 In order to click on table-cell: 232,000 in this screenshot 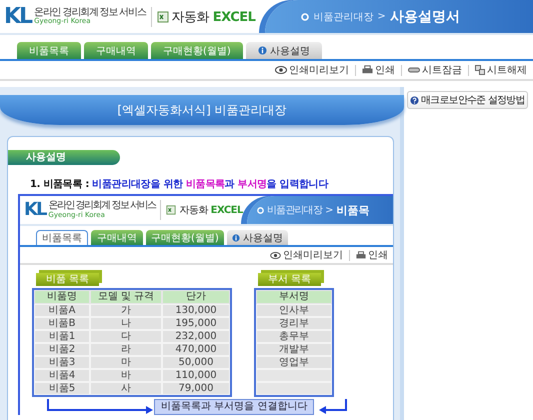, I will do `click(196, 336)`.